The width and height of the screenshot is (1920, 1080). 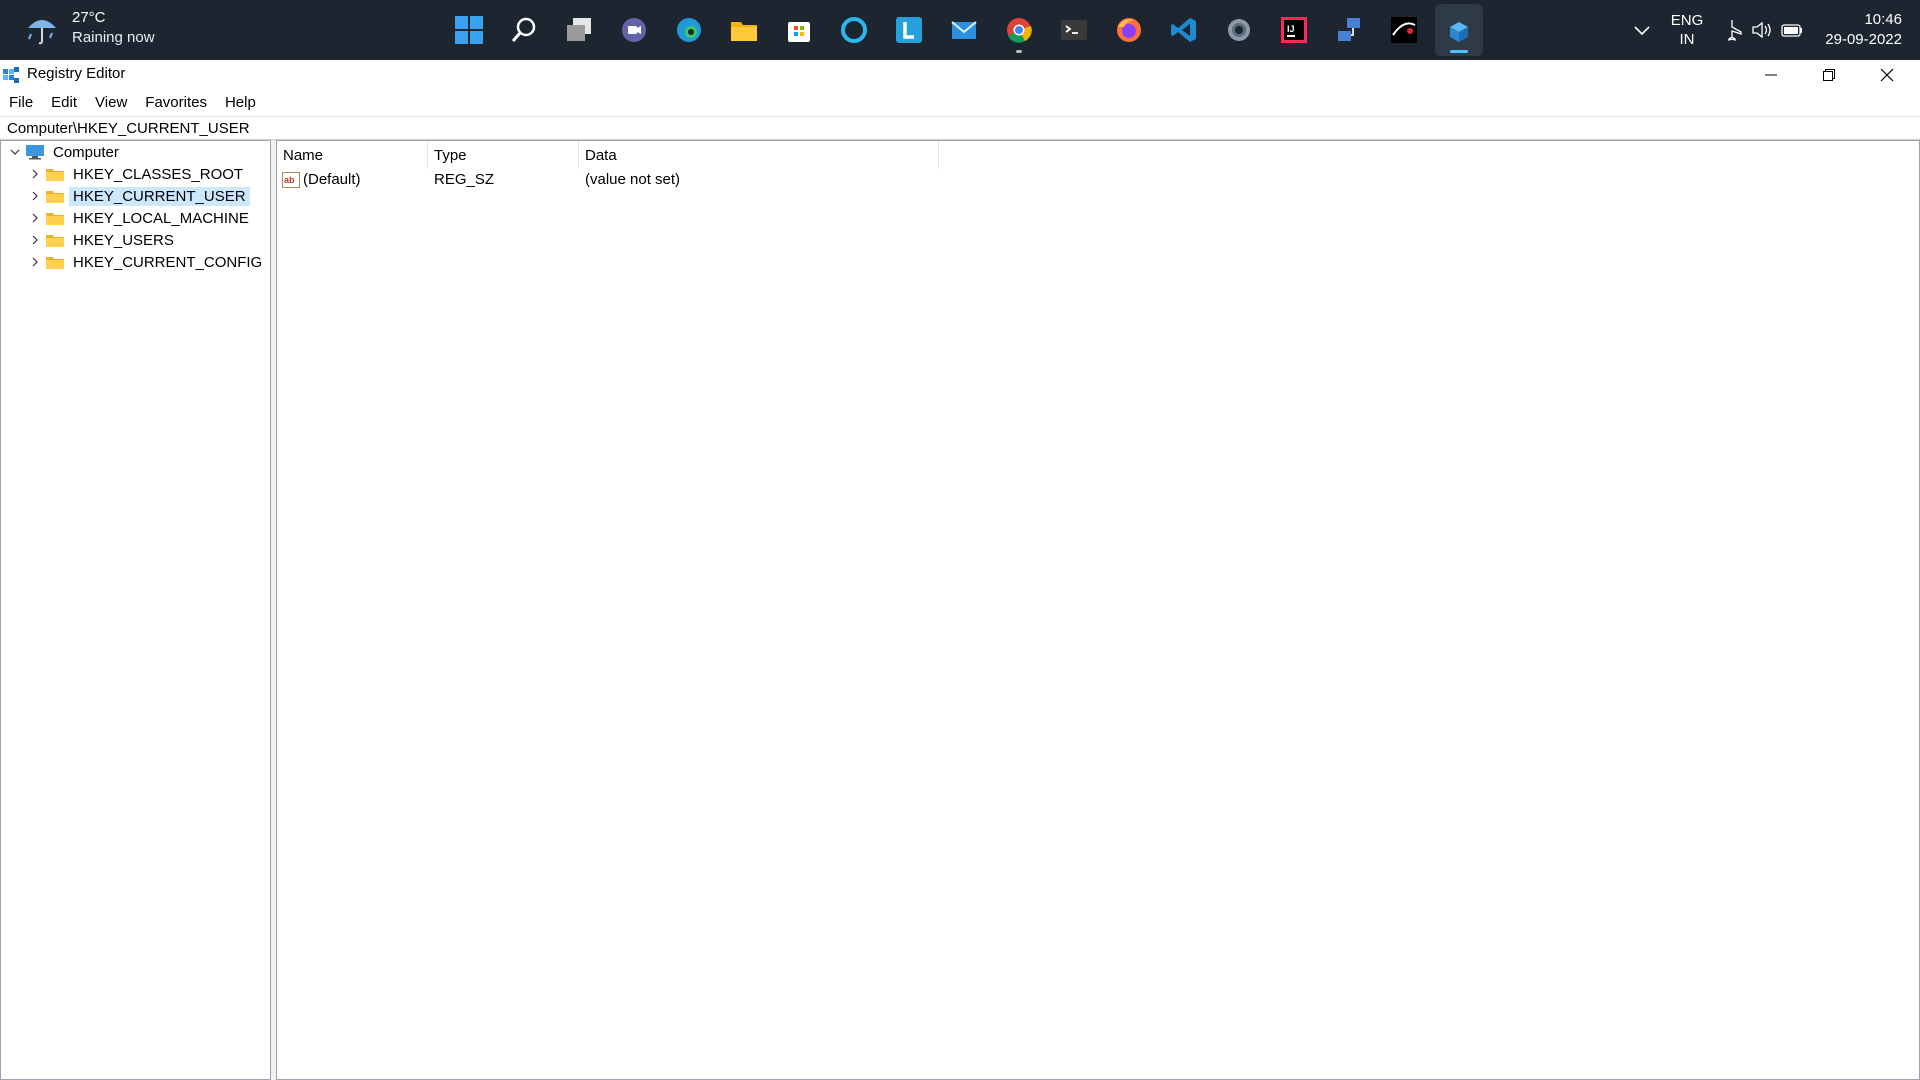 I want to click on computer-icon, so click(x=35, y=152).